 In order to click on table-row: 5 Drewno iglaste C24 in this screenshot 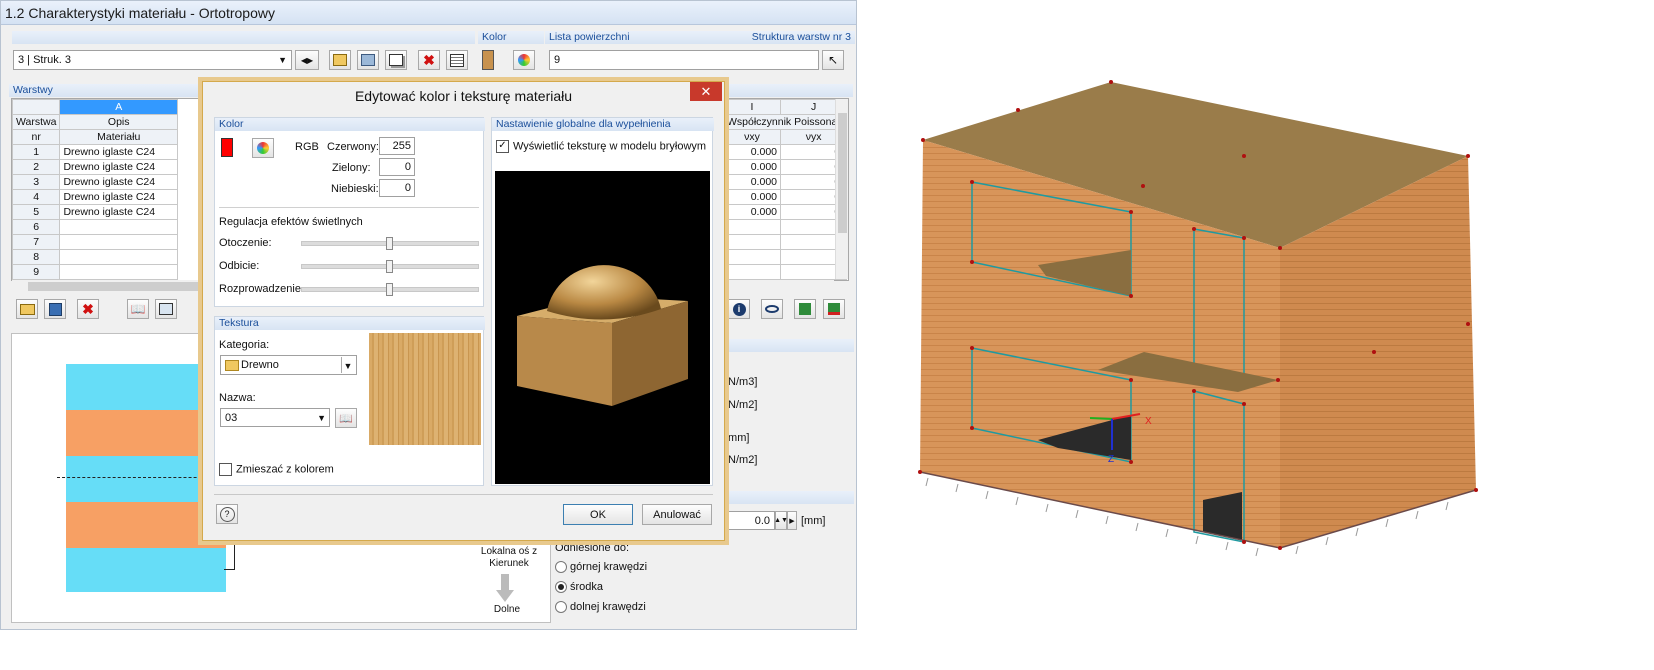, I will do `click(94, 212)`.